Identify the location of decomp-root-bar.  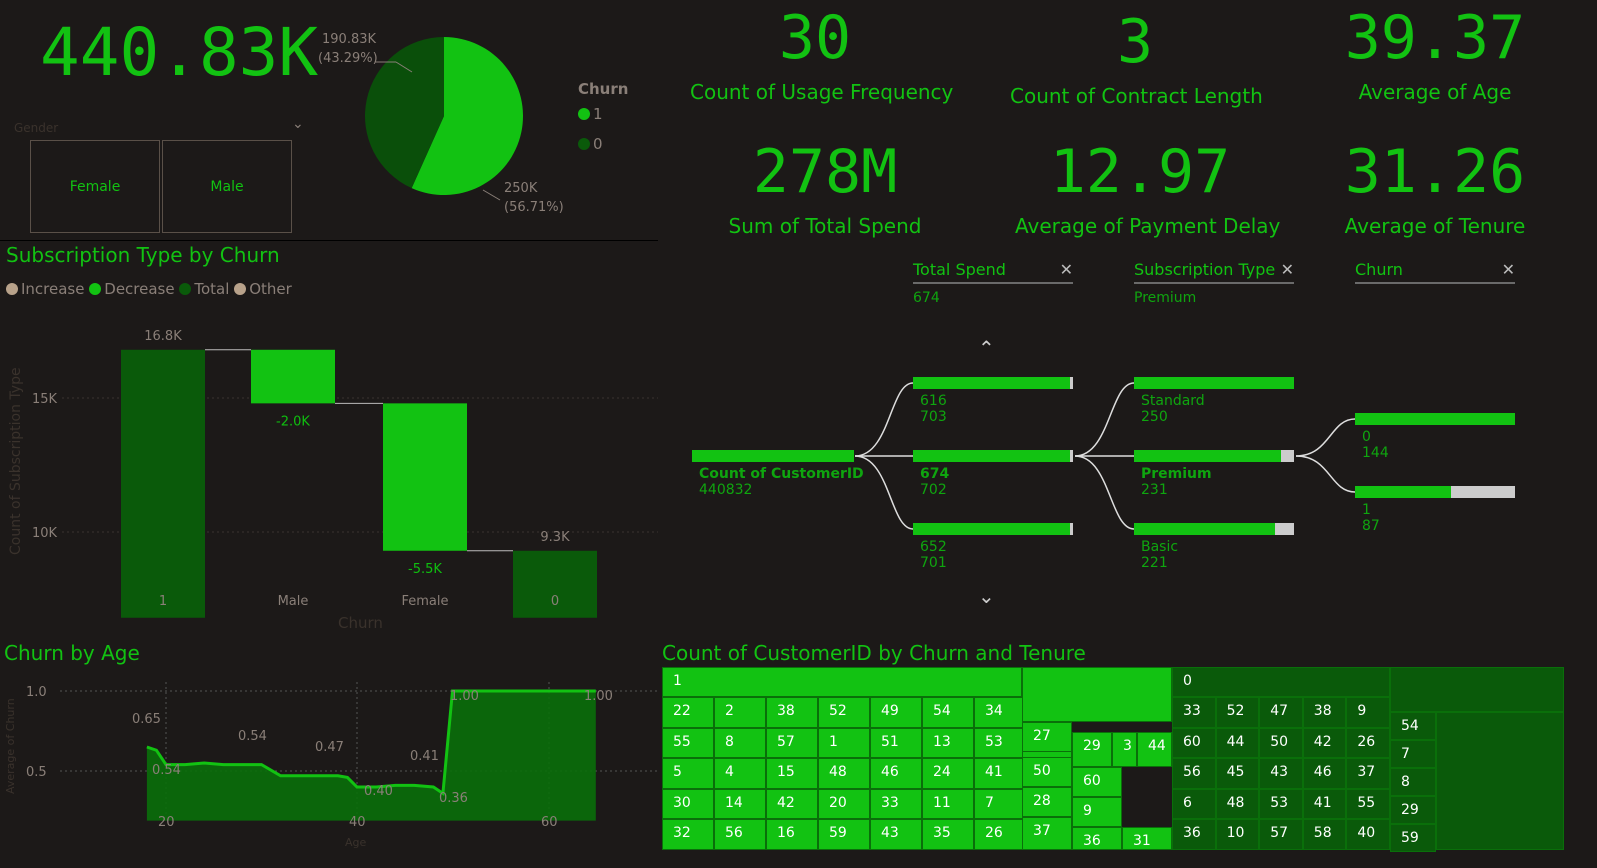
(773, 456).